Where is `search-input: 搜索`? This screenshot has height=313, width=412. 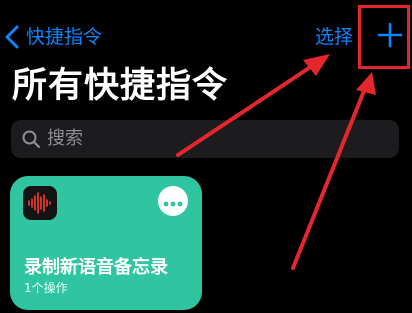 search-input: 搜索 is located at coordinates (205, 139).